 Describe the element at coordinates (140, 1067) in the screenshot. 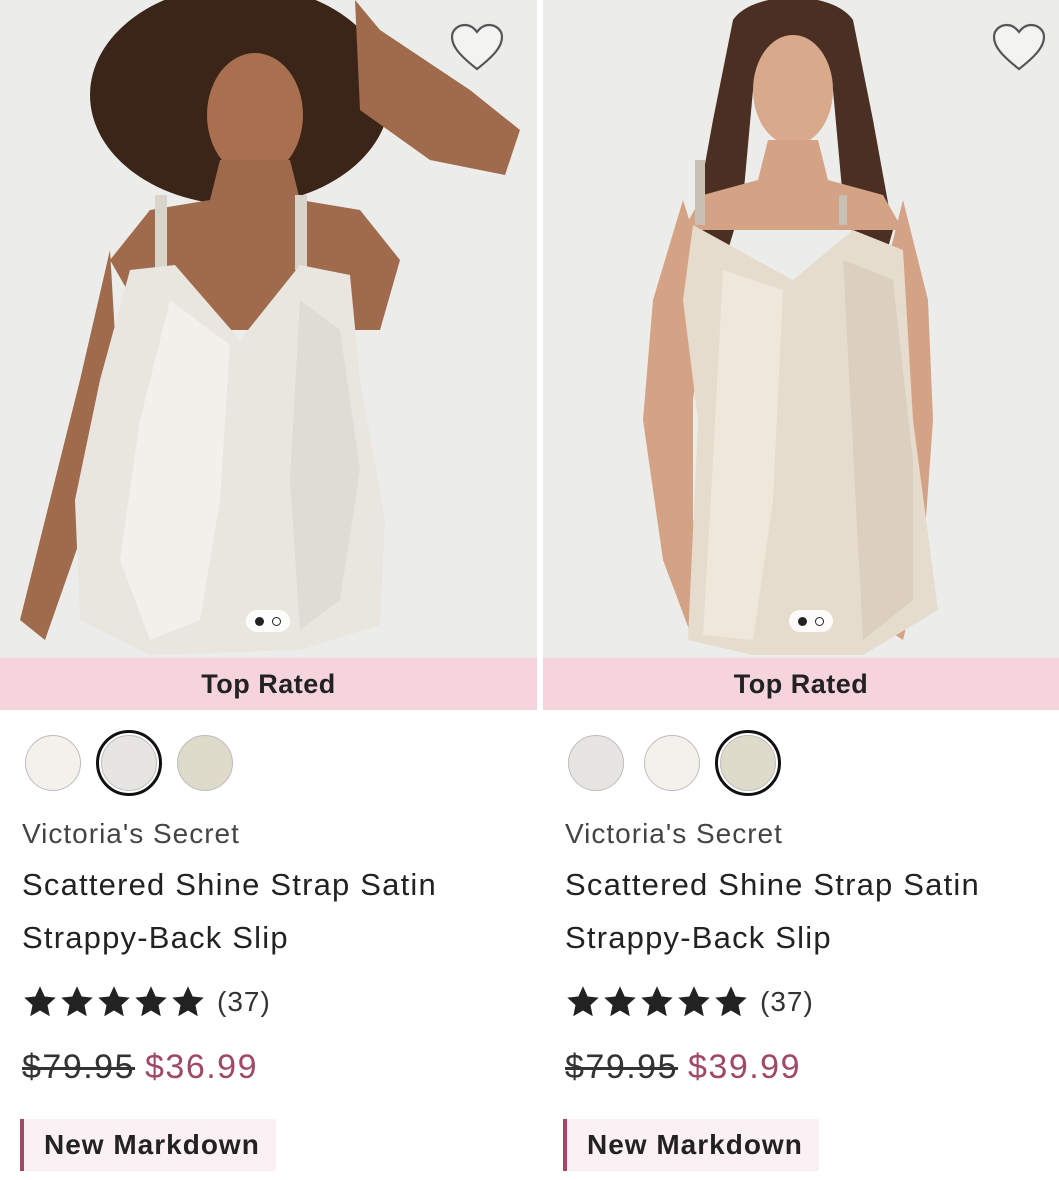

I see `price: $79.95 $36.99` at that location.